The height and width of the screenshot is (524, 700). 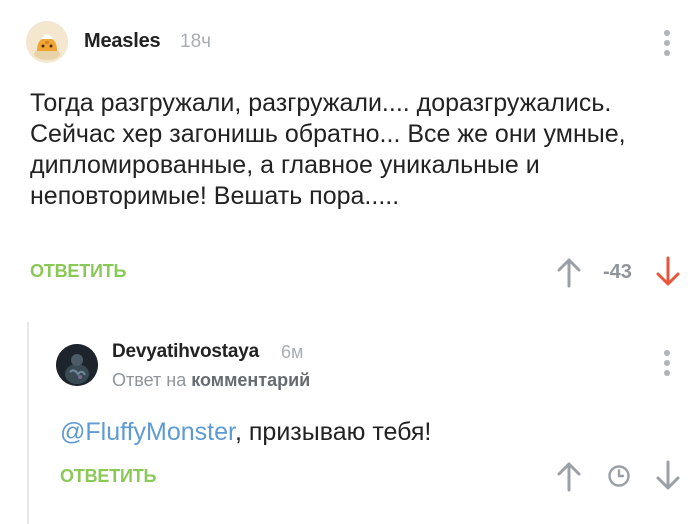 What do you see at coordinates (147, 432) in the screenshot?
I see `user-mention-link: @FluffyMonster` at bounding box center [147, 432].